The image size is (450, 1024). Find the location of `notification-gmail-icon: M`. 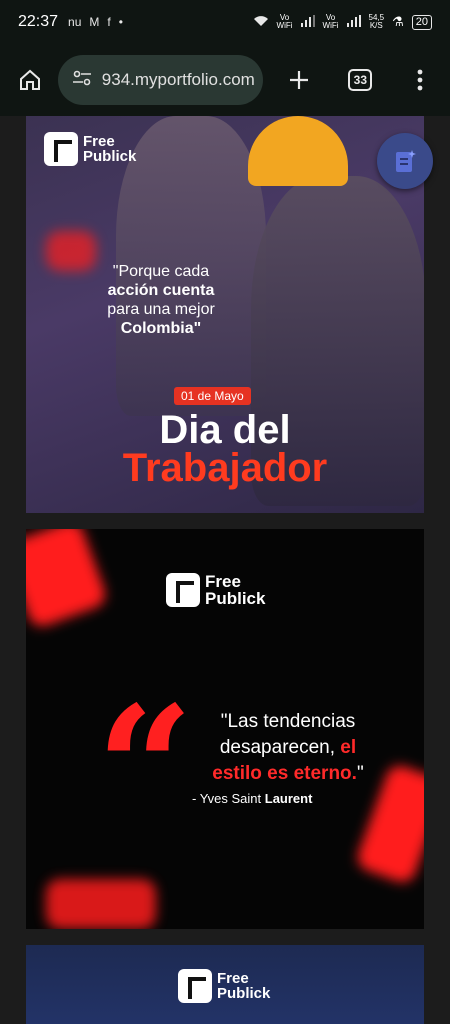

notification-gmail-icon: M is located at coordinates (94, 22).